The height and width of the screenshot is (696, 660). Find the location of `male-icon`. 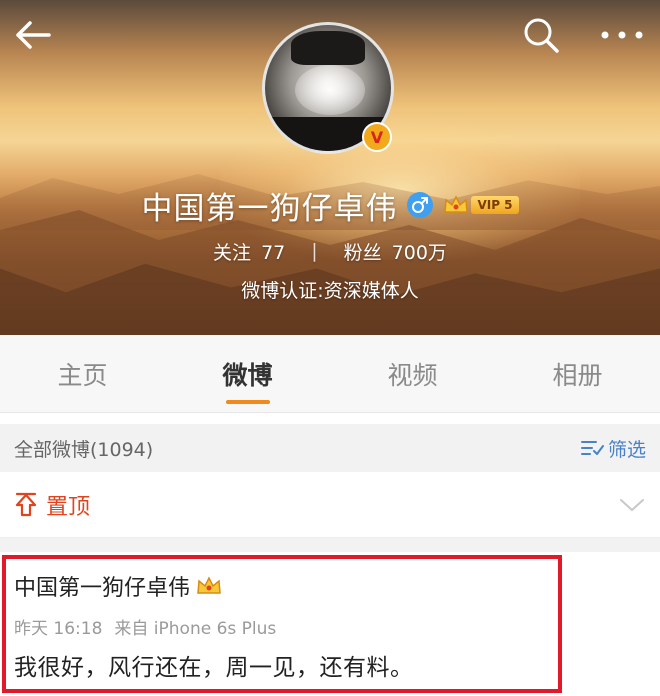

male-icon is located at coordinates (420, 205).